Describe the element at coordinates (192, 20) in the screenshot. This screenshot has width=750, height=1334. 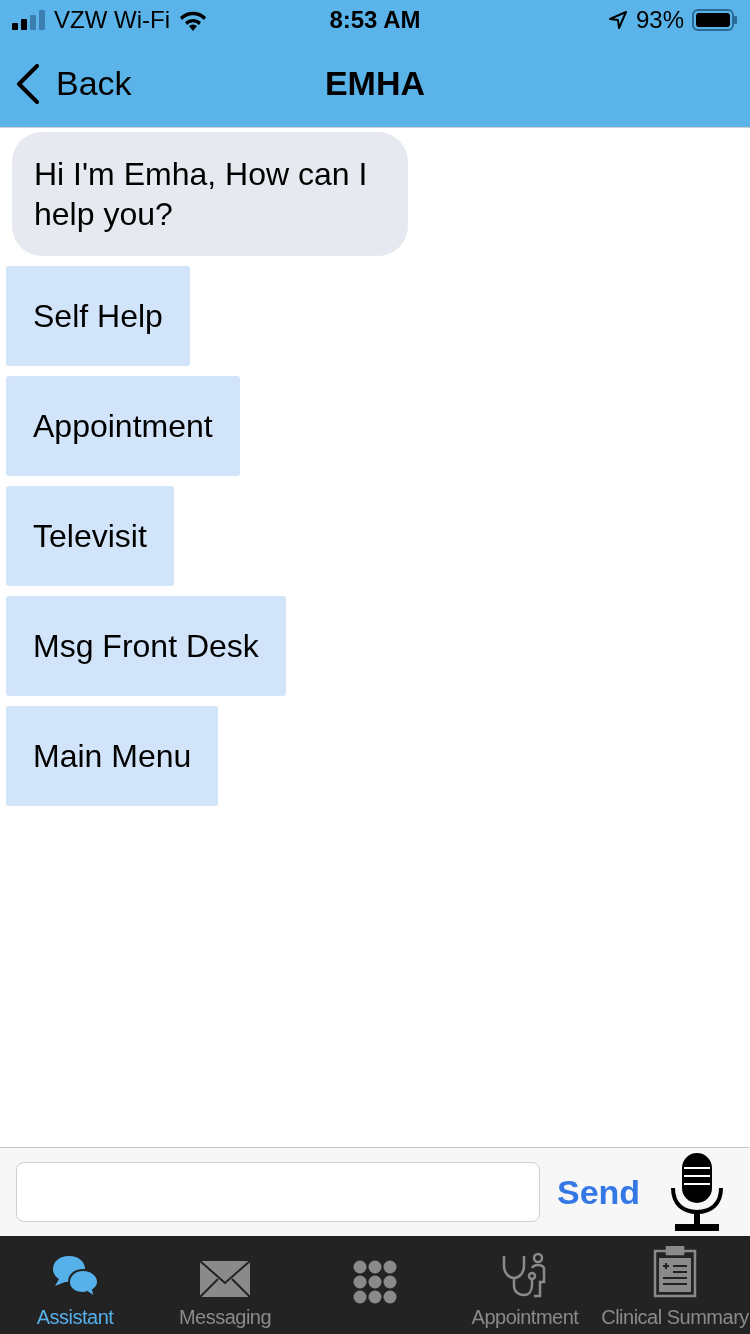
I see `wifi-icon` at that location.